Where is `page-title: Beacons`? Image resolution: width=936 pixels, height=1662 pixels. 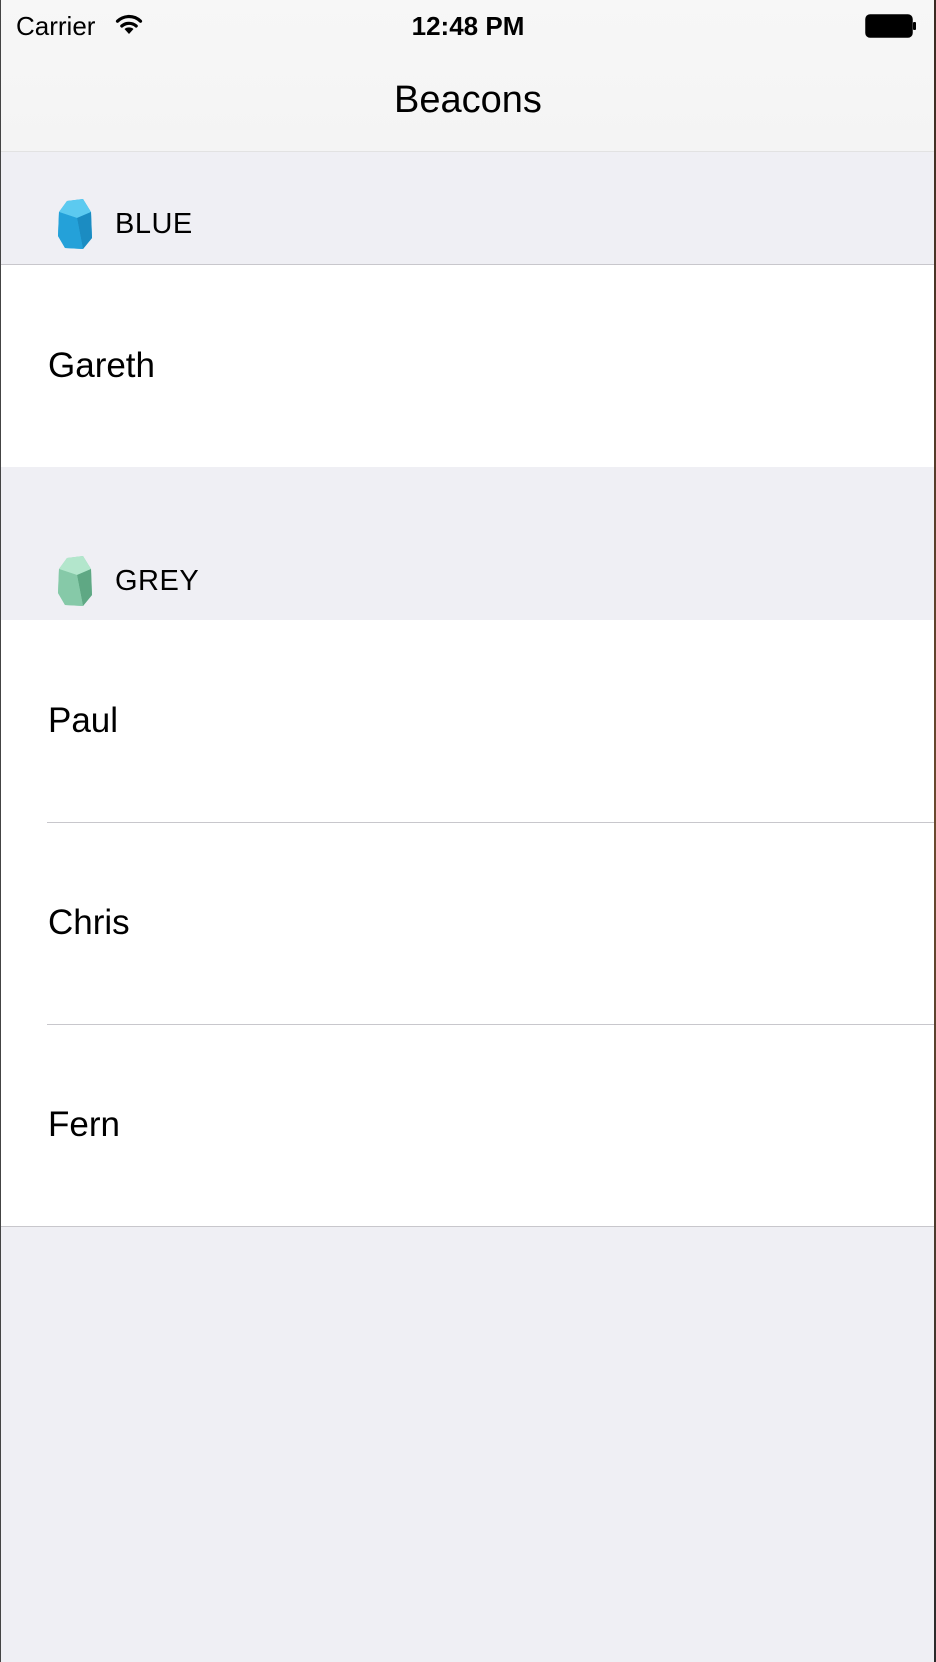
page-title: Beacons is located at coordinates (468, 100).